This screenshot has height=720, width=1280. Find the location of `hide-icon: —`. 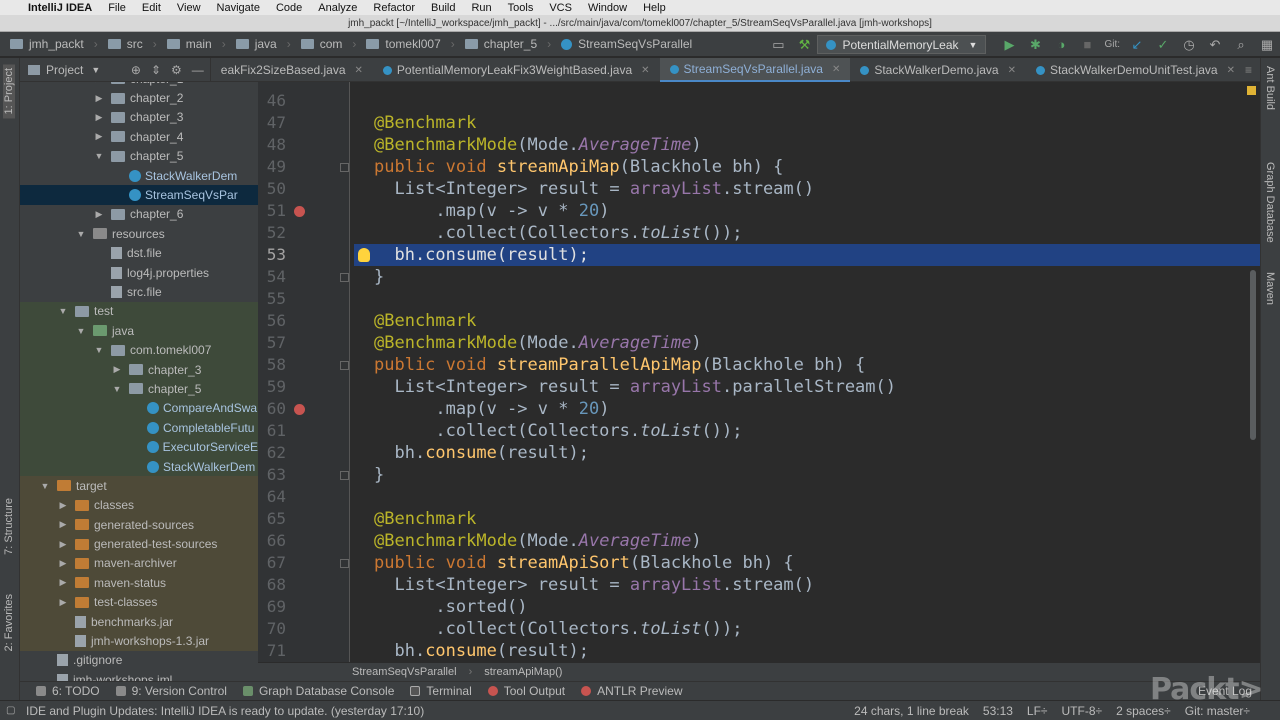

hide-icon: — is located at coordinates (198, 70).